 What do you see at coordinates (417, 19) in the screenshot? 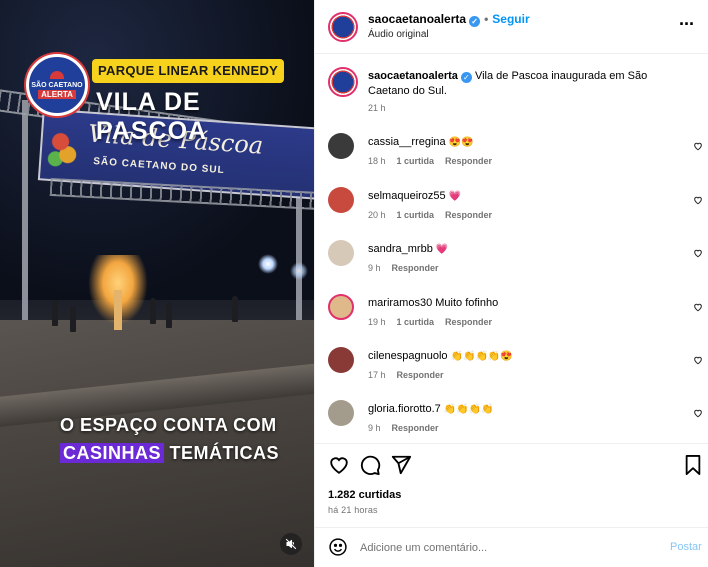
I see `header-username: saocaetanoalerta` at bounding box center [417, 19].